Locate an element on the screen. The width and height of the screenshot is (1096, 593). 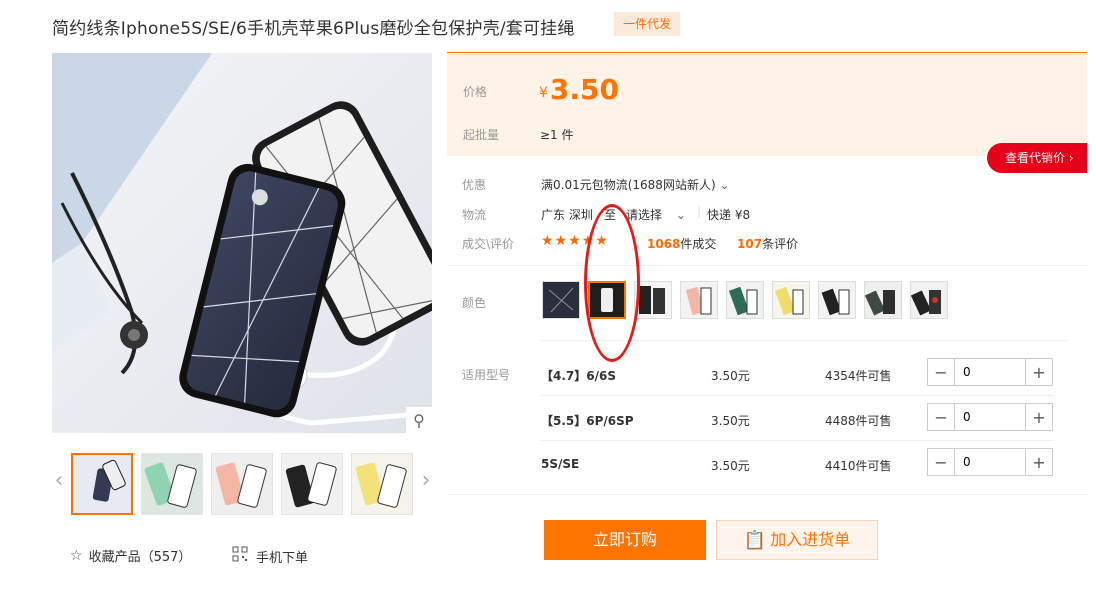
sku-name: 【4.7】6/6S is located at coordinates (578, 376).